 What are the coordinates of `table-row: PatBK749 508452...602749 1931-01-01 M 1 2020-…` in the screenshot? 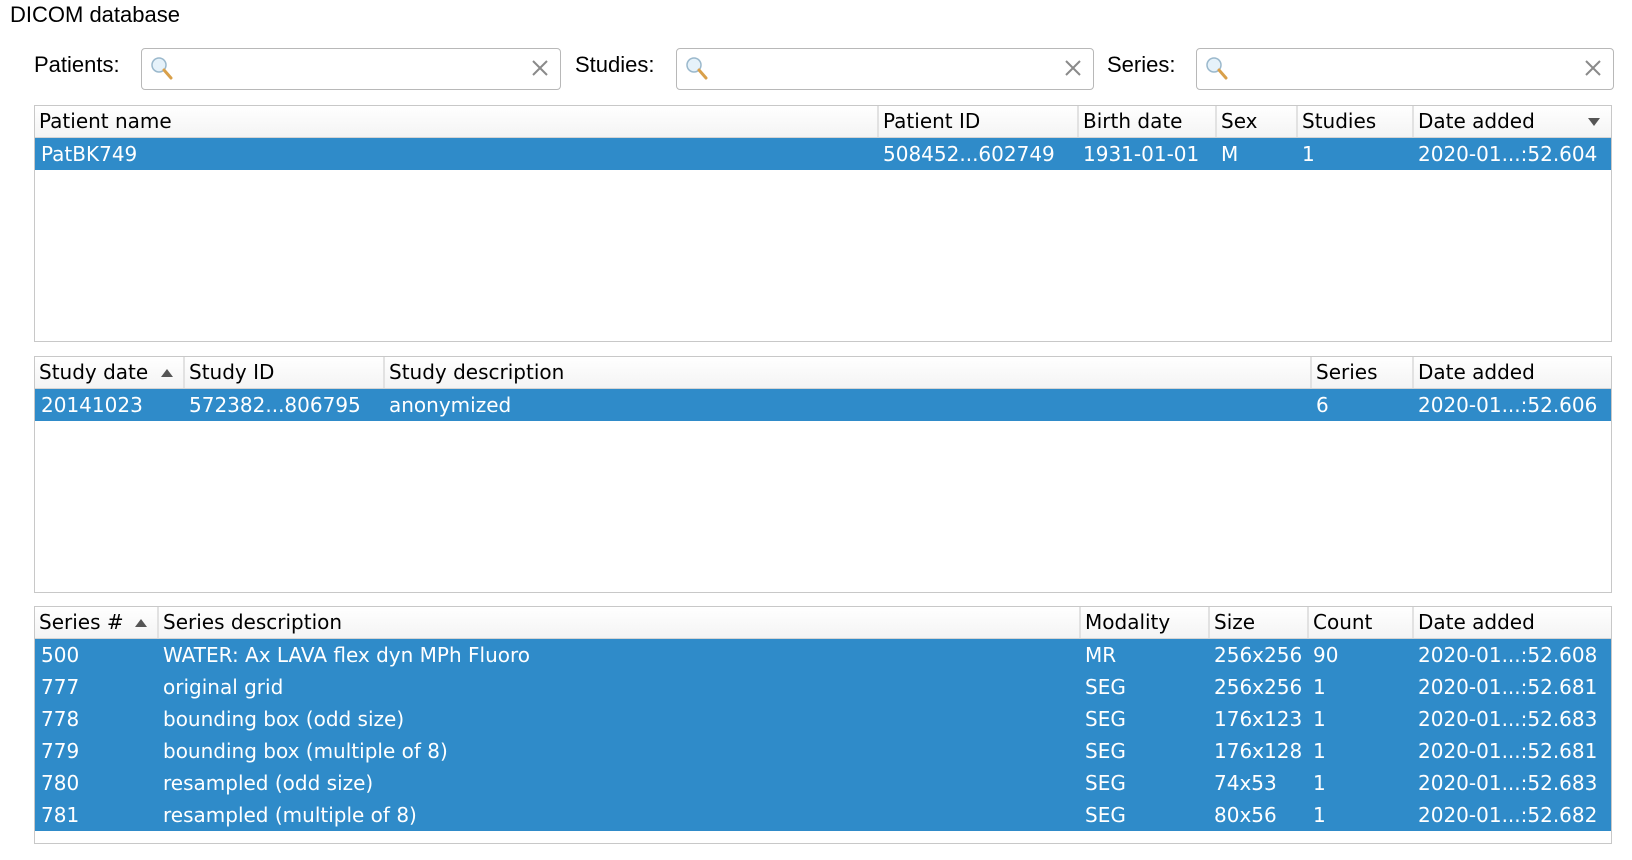 It's located at (823, 154).